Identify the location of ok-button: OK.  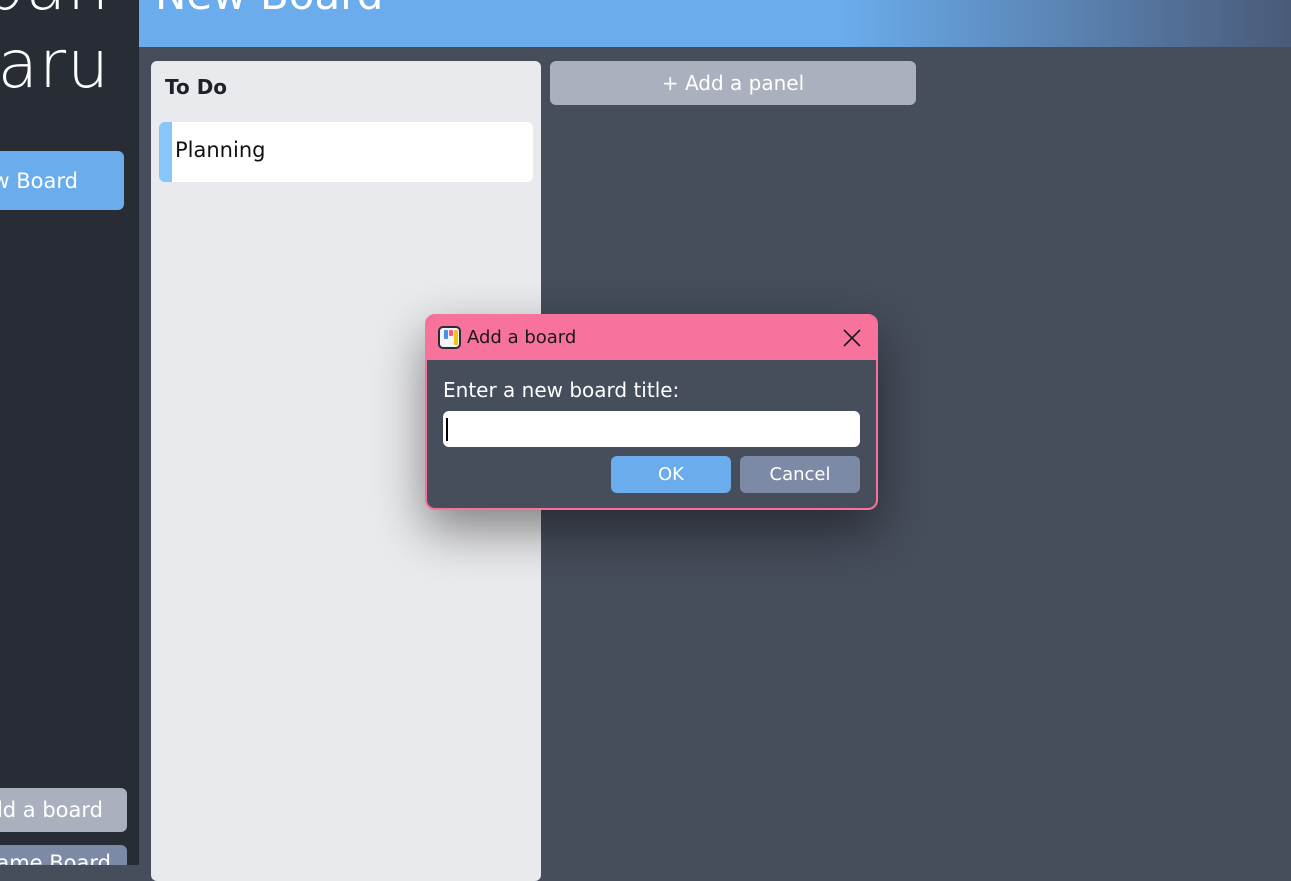
(671, 474).